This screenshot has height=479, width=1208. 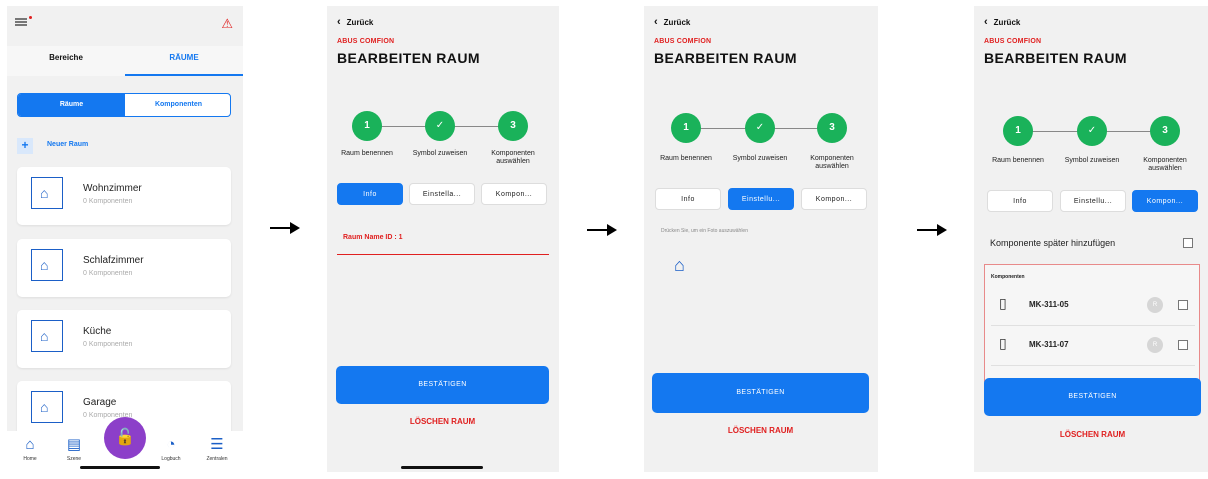 I want to click on alarm-icon: ⚠, so click(x=227, y=24).